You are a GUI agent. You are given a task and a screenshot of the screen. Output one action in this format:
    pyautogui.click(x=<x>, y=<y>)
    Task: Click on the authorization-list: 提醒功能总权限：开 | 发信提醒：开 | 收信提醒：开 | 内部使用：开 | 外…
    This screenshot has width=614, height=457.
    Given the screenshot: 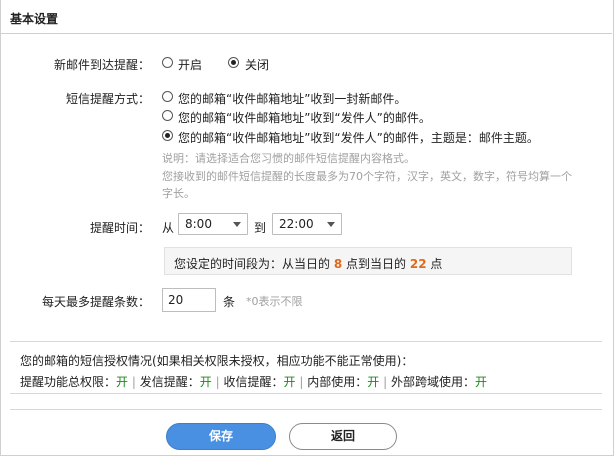 What is the action you would take?
    pyautogui.click(x=253, y=381)
    